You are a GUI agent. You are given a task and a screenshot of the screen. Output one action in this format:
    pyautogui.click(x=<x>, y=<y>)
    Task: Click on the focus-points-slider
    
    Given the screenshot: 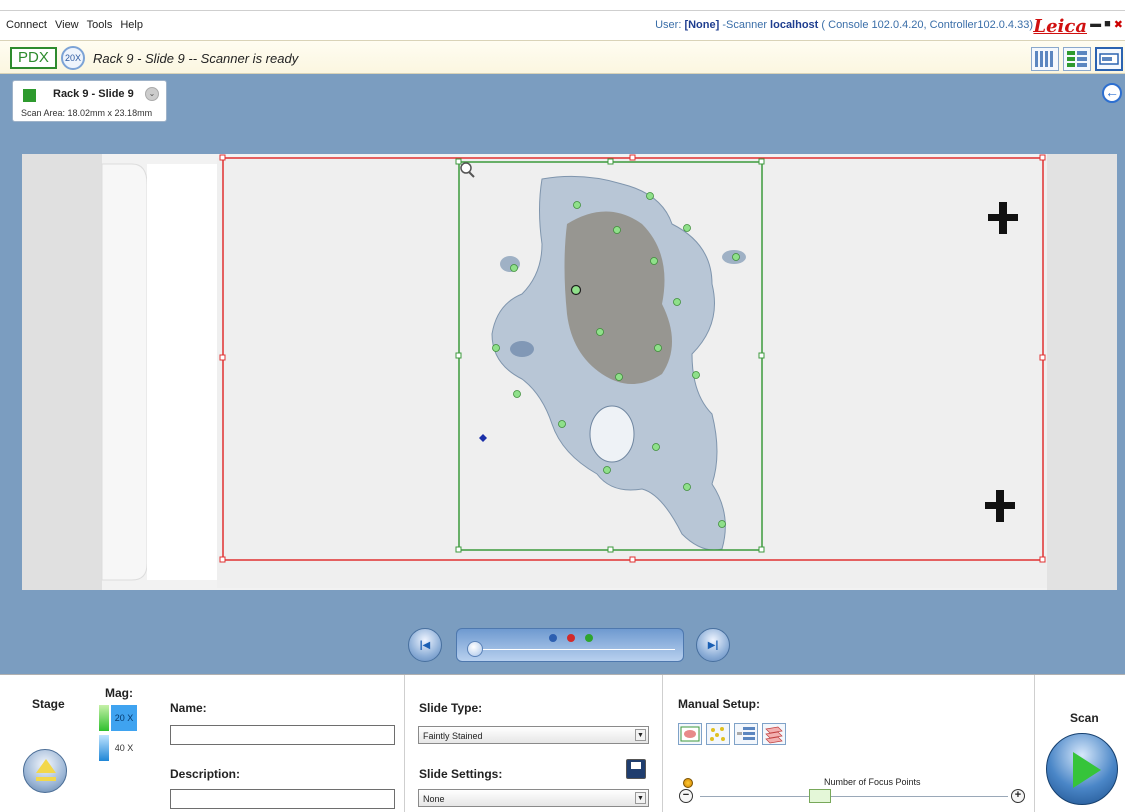 What is the action you would take?
    pyautogui.click(x=820, y=796)
    